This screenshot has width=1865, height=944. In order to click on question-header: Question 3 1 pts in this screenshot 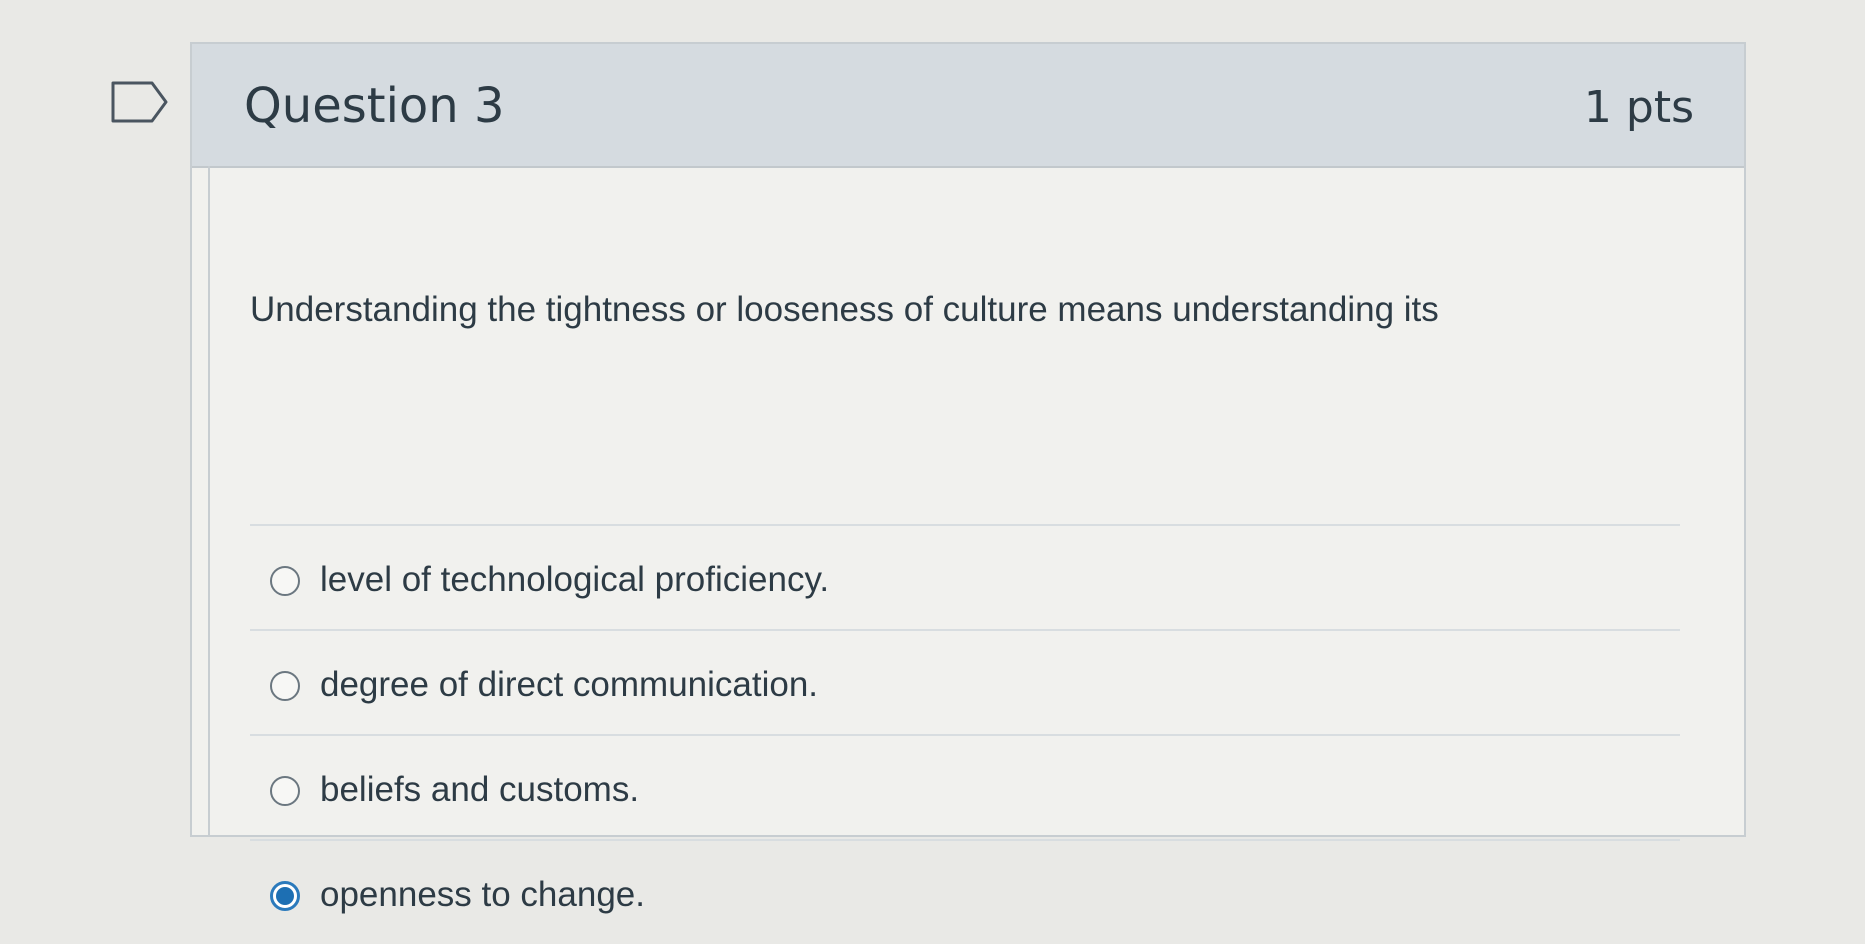, I will do `click(968, 106)`.